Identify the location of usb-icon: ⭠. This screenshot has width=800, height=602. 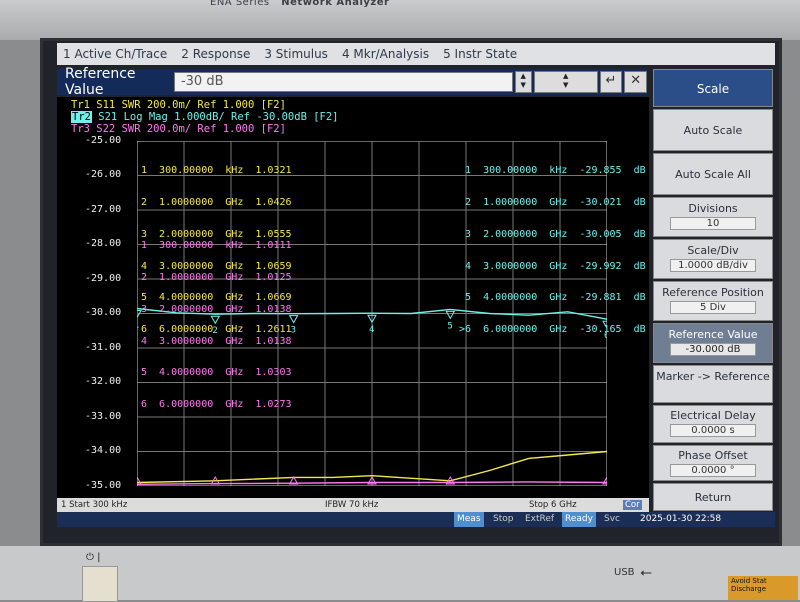
(646, 572).